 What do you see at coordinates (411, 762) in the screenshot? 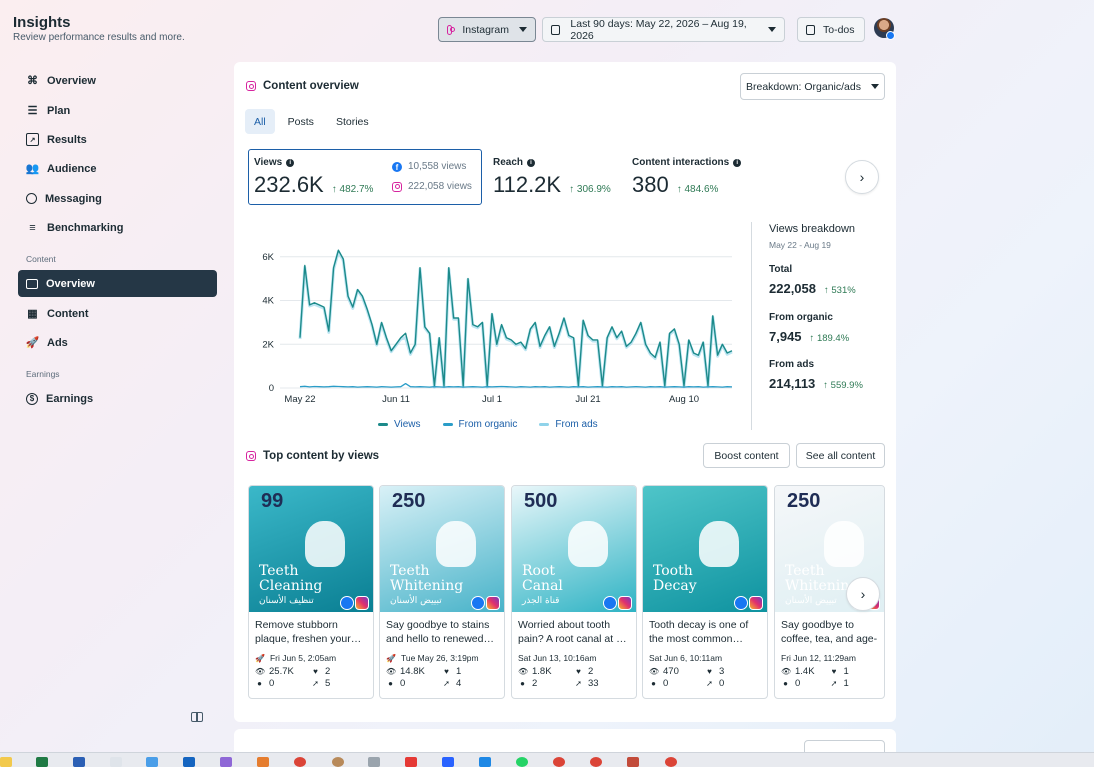
I see `taskbar-pdf-icon` at bounding box center [411, 762].